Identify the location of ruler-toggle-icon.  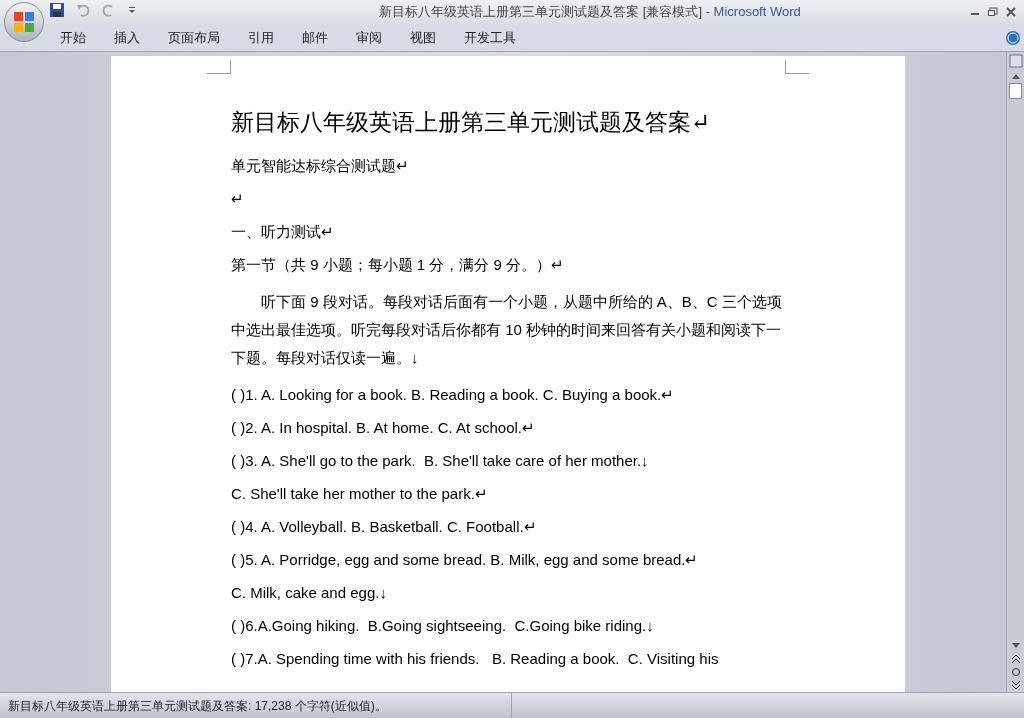
(1015, 61).